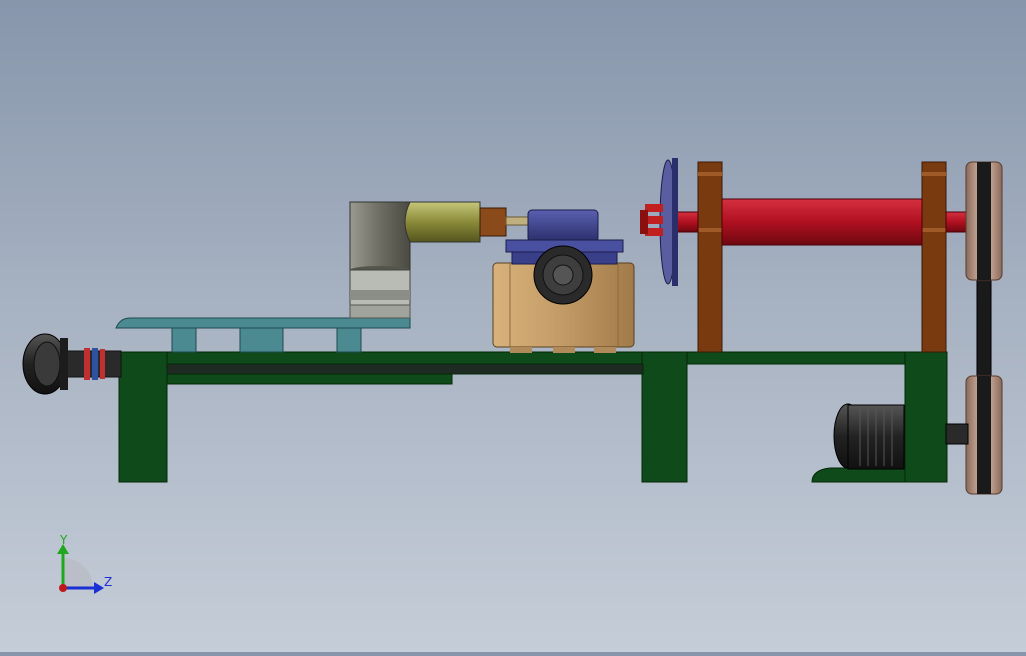 The width and height of the screenshot is (1026, 656). Describe the element at coordinates (84, 563) in the screenshot. I see `reference-triad: Y Z` at that location.